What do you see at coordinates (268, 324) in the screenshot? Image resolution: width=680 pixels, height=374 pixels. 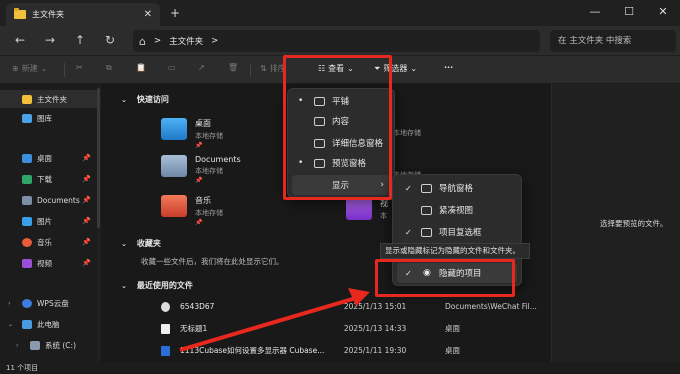 I see `arrow-line` at bounding box center [268, 324].